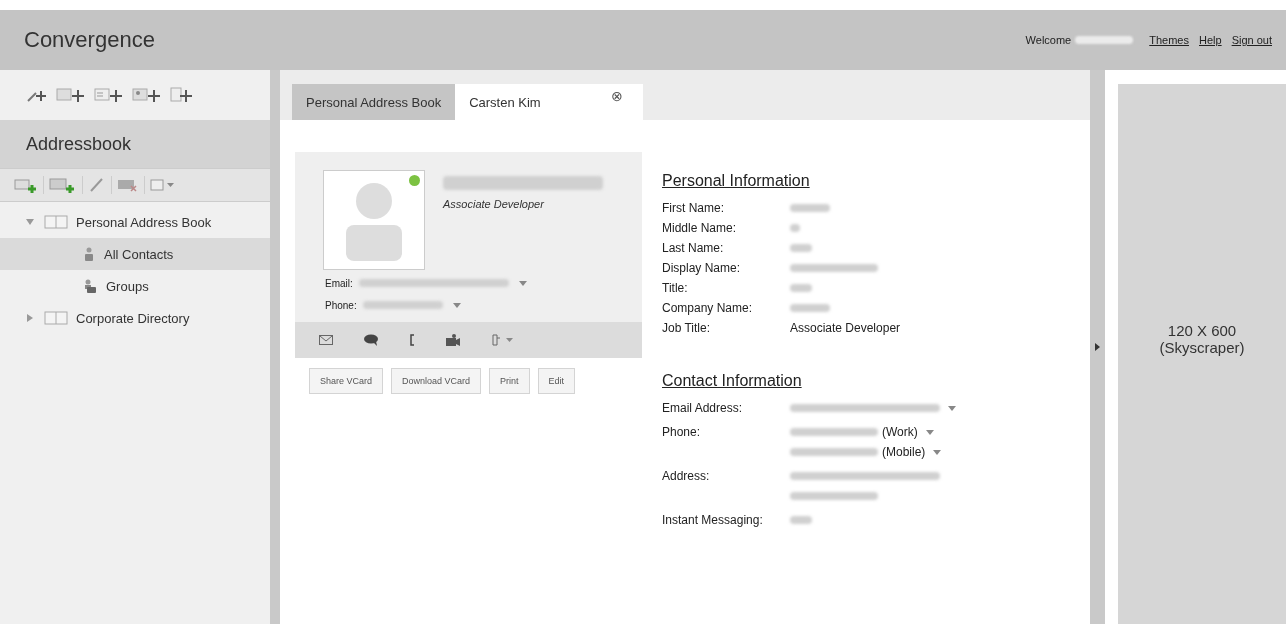 Image resolution: width=1286 pixels, height=624 pixels. I want to click on tab: Personal Address Book, so click(374, 102).